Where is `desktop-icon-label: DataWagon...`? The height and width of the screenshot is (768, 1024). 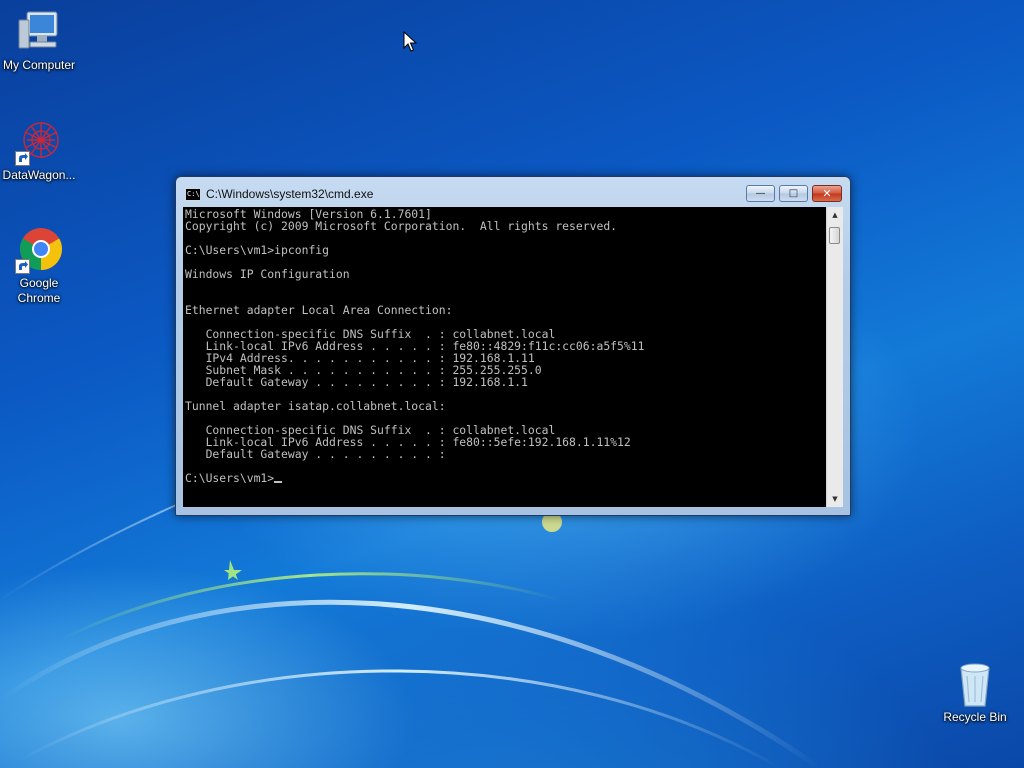 desktop-icon-label: DataWagon... is located at coordinates (39, 175).